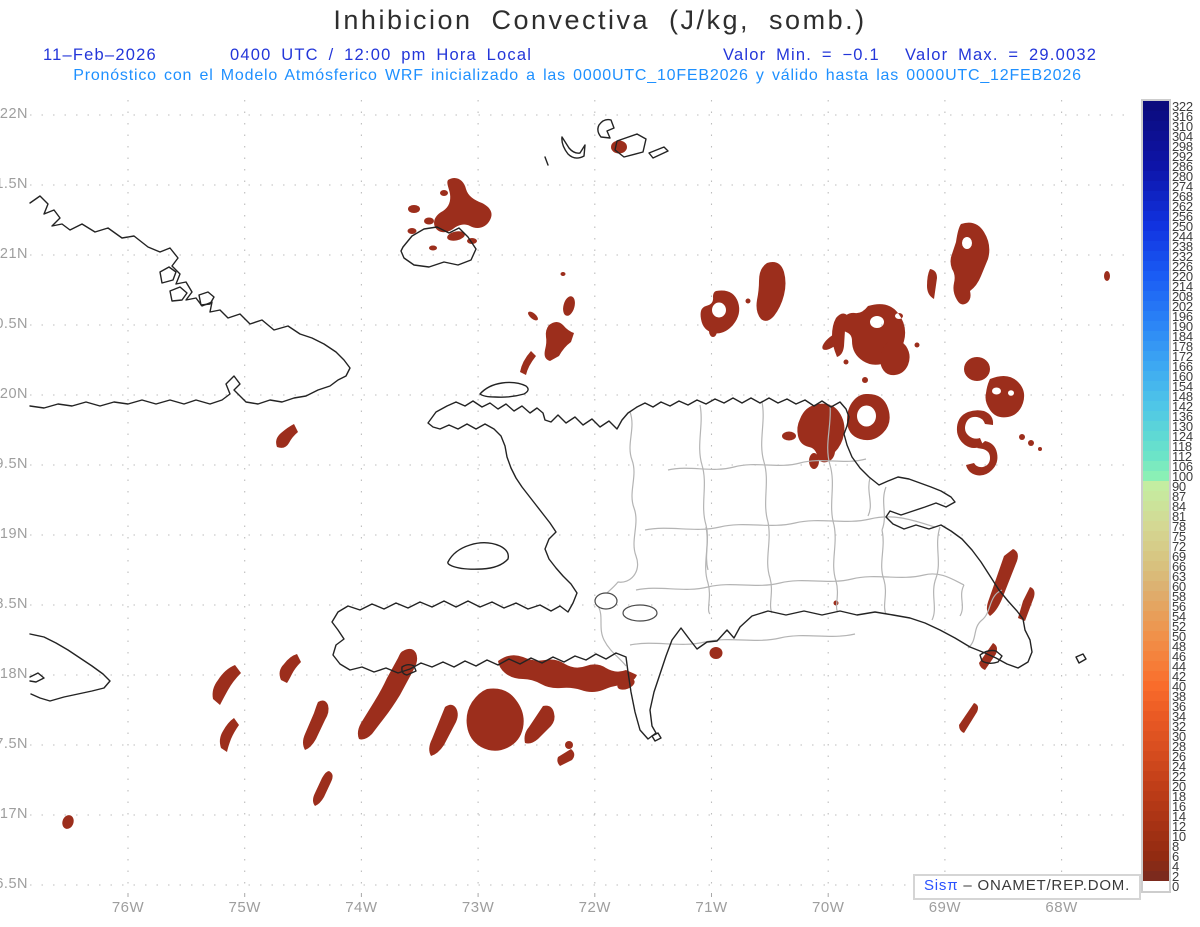 The width and height of the screenshot is (1200, 927). What do you see at coordinates (361, 907) in the screenshot?
I see `lon-label: 74W` at bounding box center [361, 907].